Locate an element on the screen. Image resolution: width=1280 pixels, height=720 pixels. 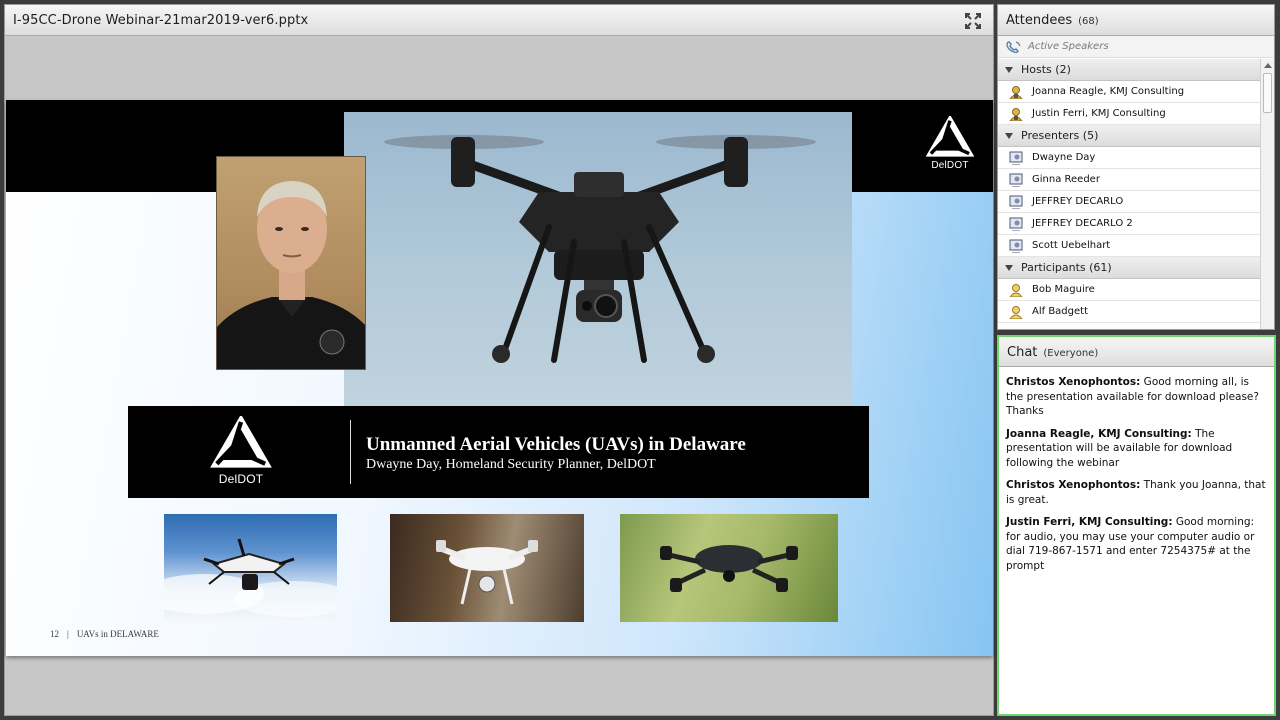
attendee-name: Dwayne Day is located at coordinates (1064, 157).